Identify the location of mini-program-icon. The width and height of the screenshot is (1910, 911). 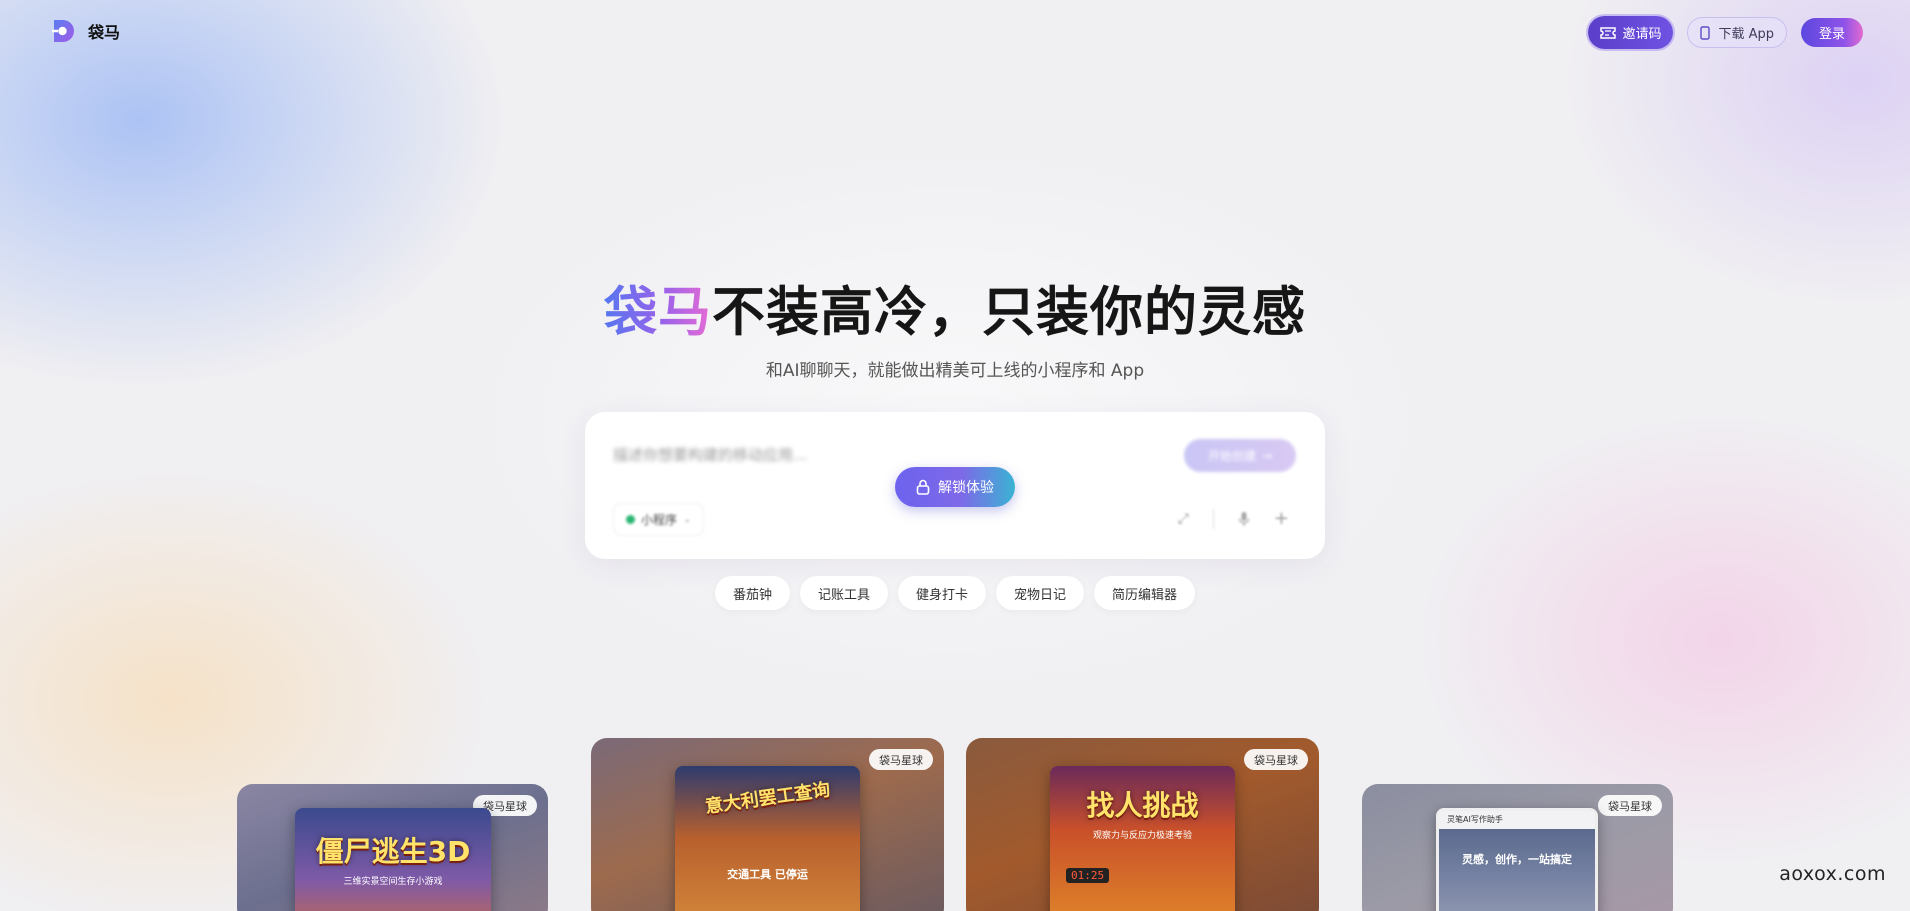
(630, 519).